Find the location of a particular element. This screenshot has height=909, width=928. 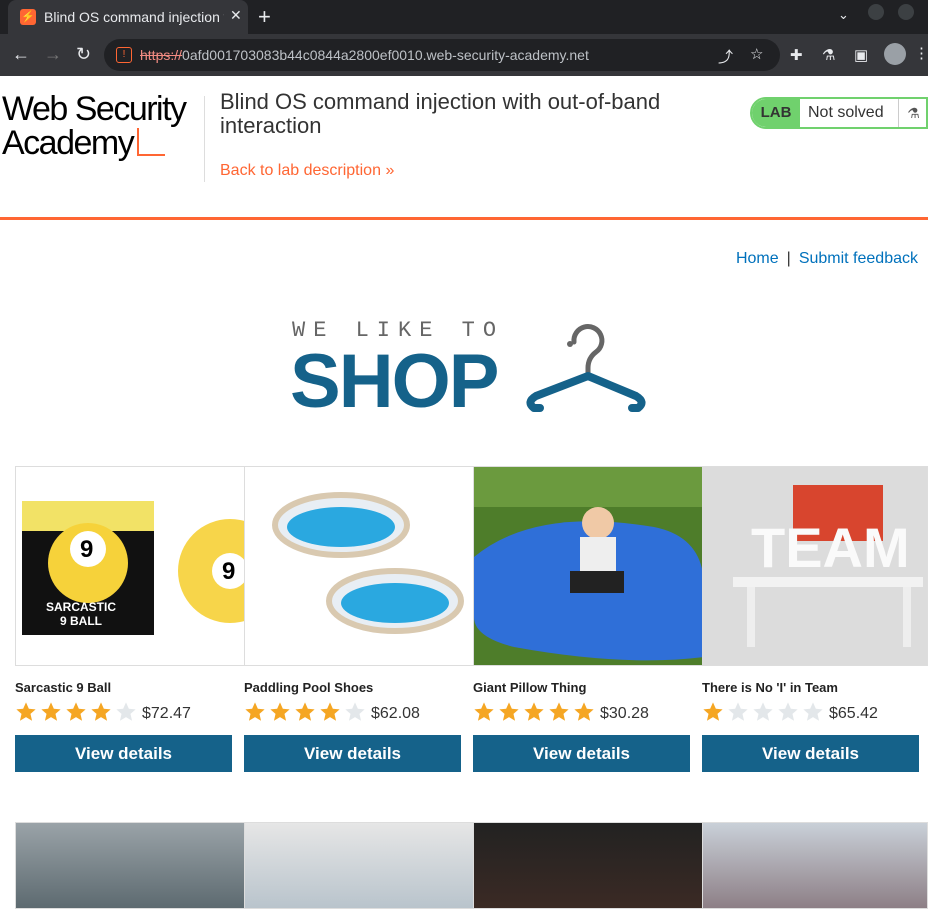

svg-text: SARCASTIC is located at coordinates (81, 607).